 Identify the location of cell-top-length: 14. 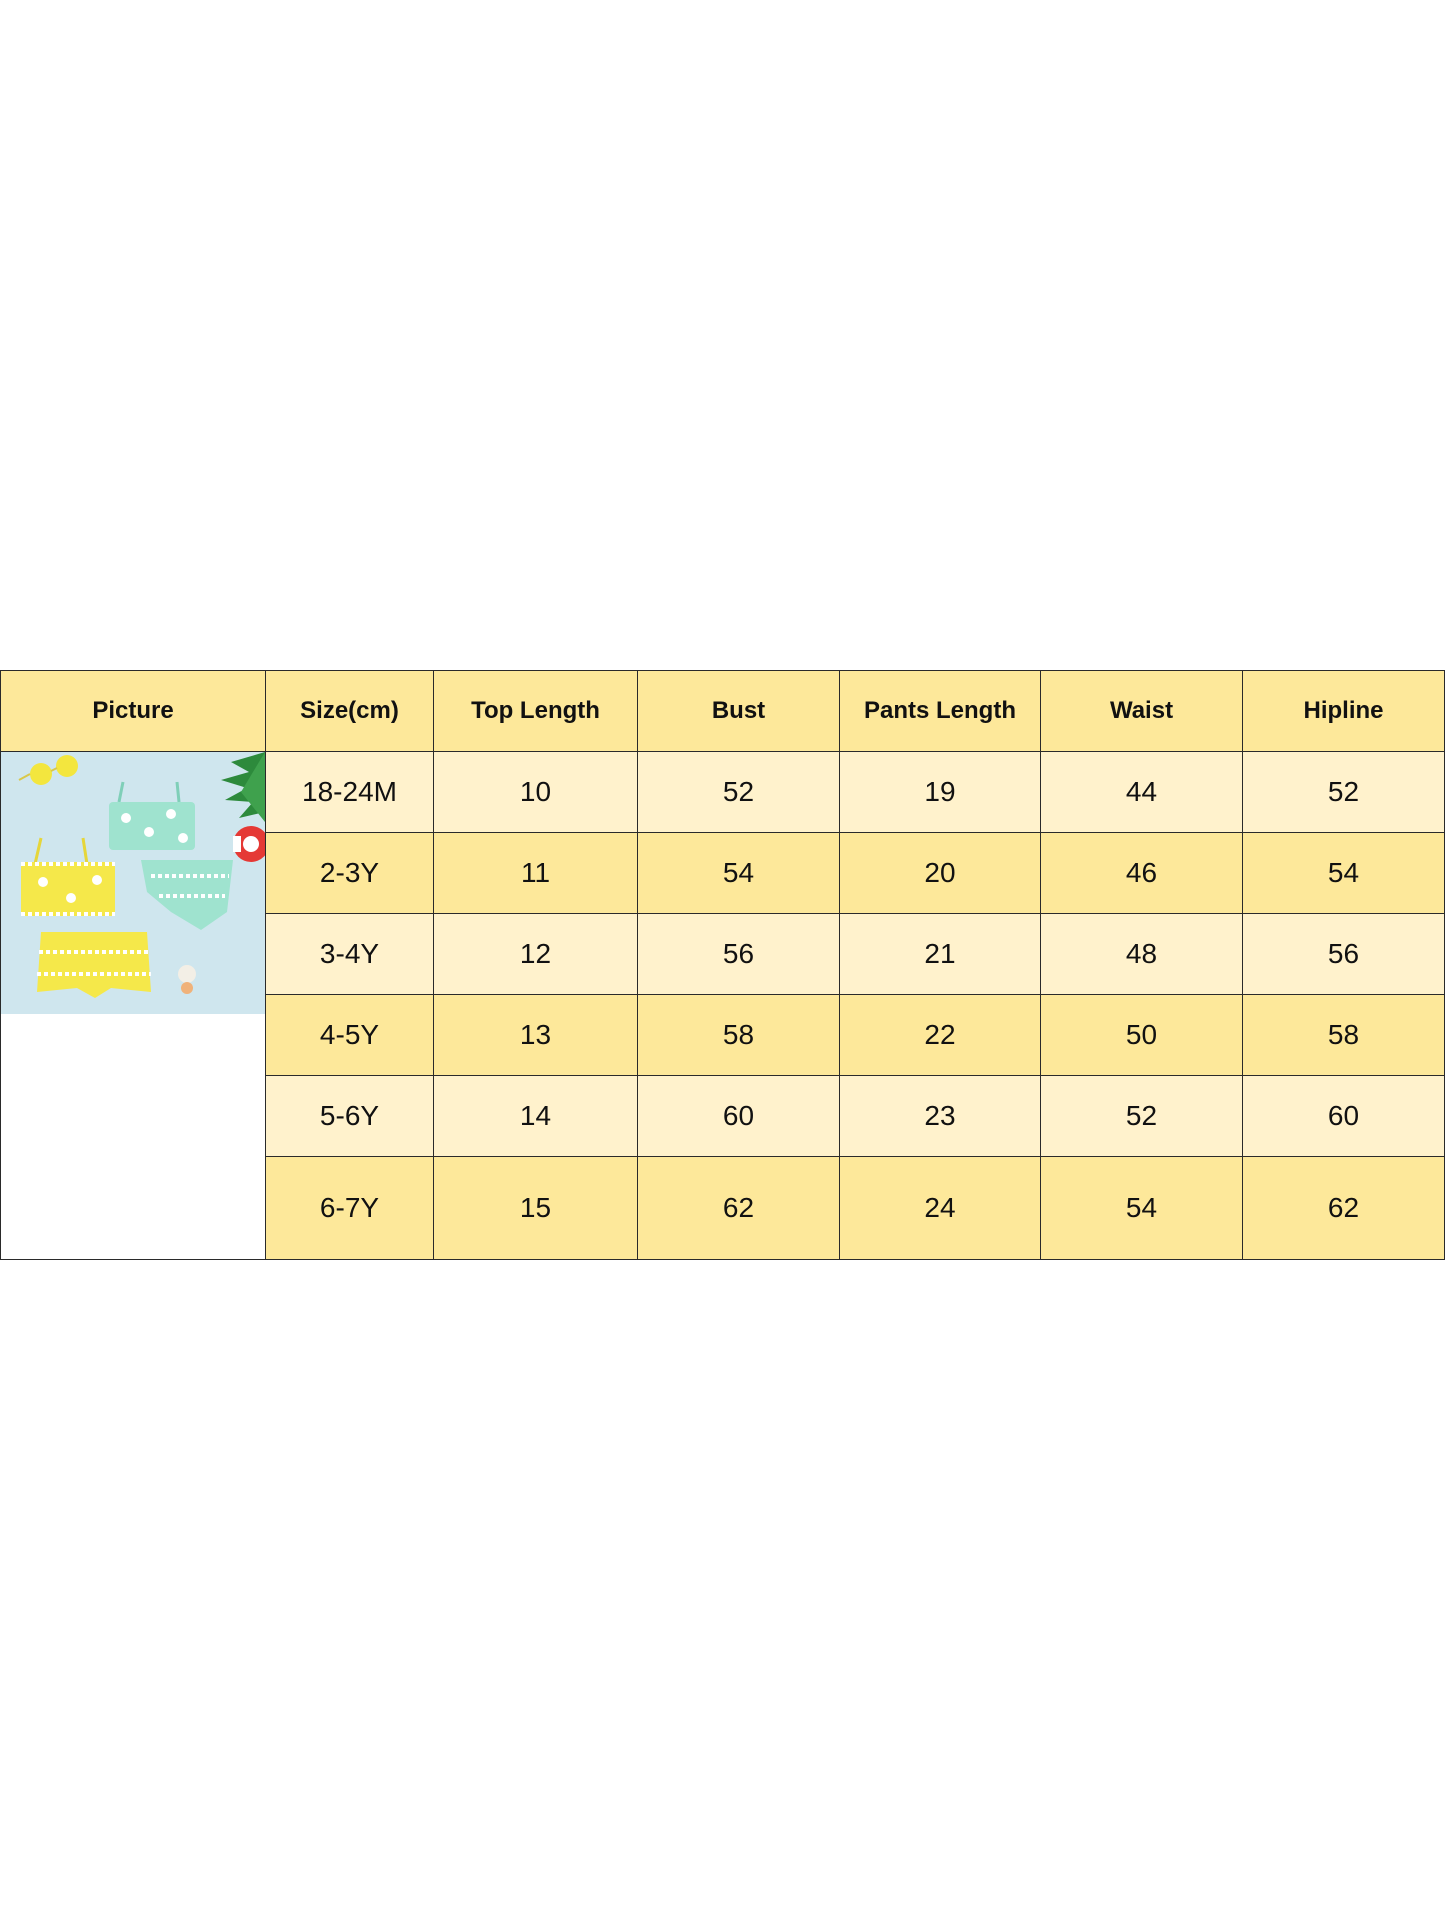
(535, 1116).